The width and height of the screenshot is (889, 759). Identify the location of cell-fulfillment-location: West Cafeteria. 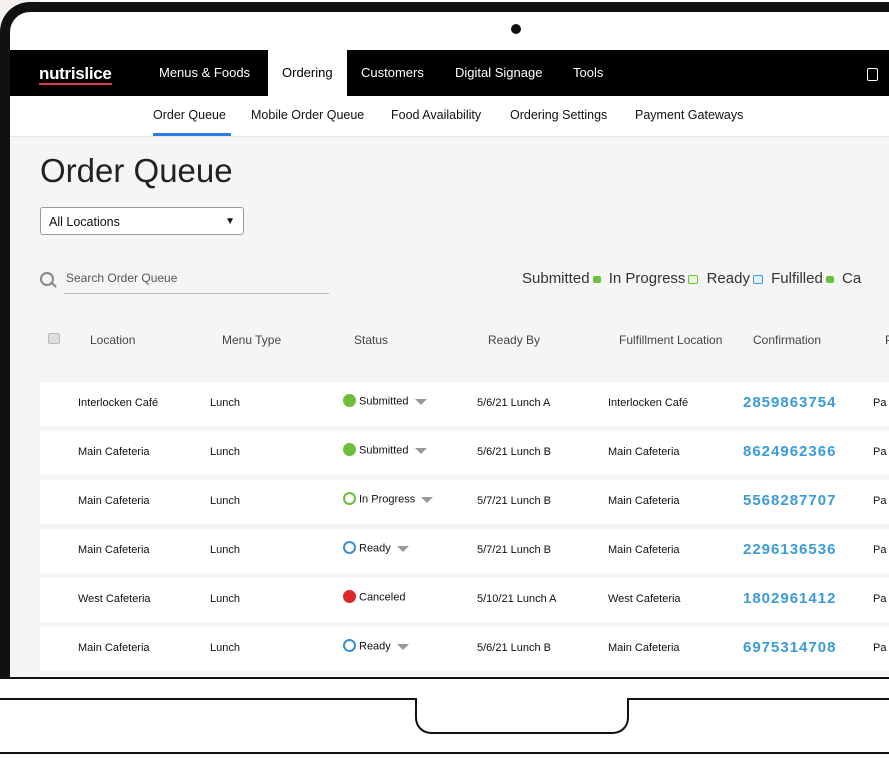
(644, 599).